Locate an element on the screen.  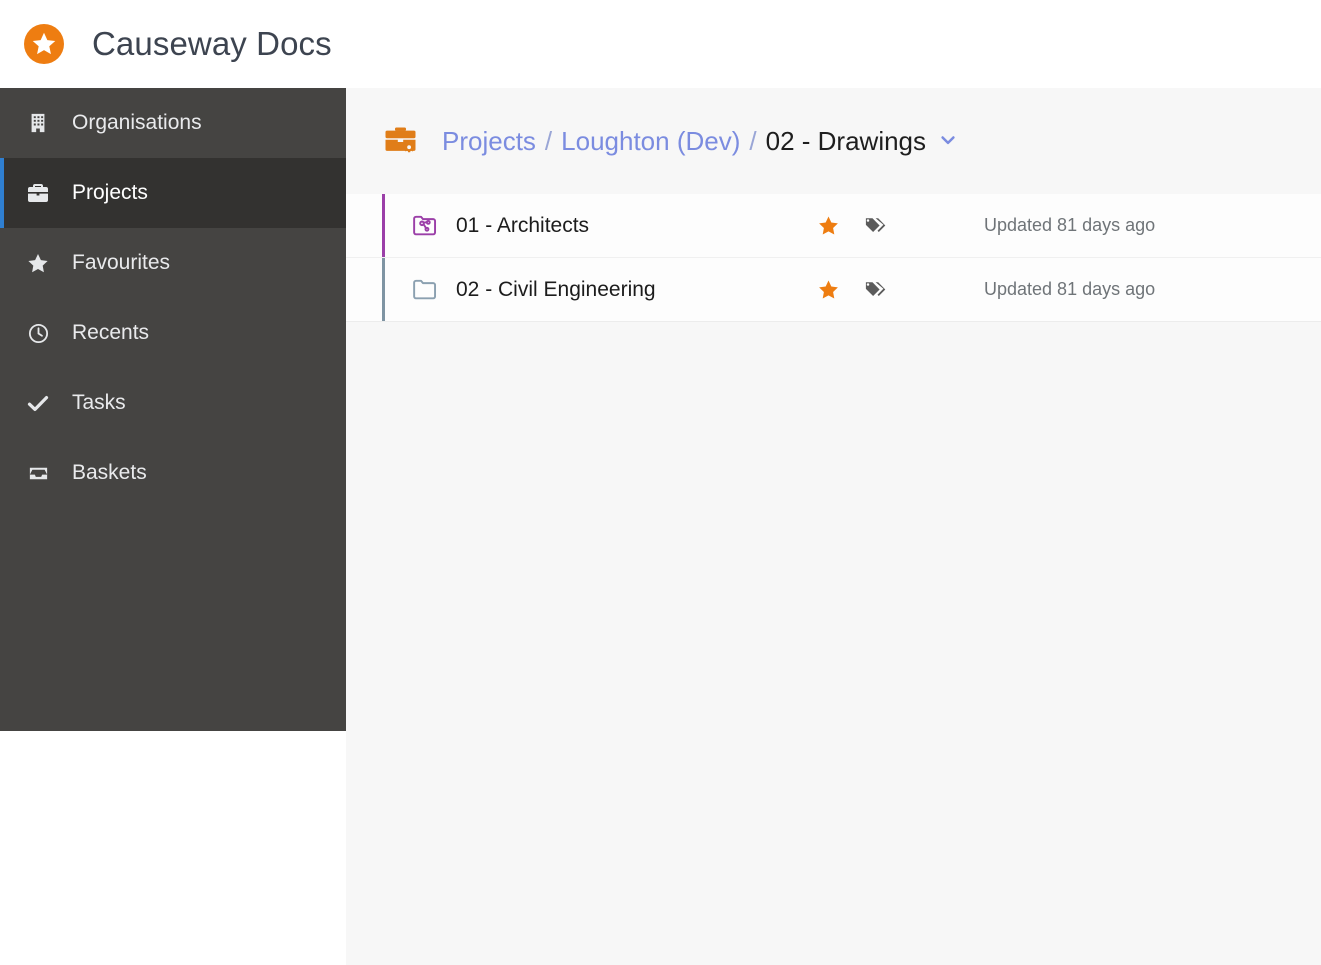
row-title: 02 - Civil Engineering is located at coordinates (556, 289).